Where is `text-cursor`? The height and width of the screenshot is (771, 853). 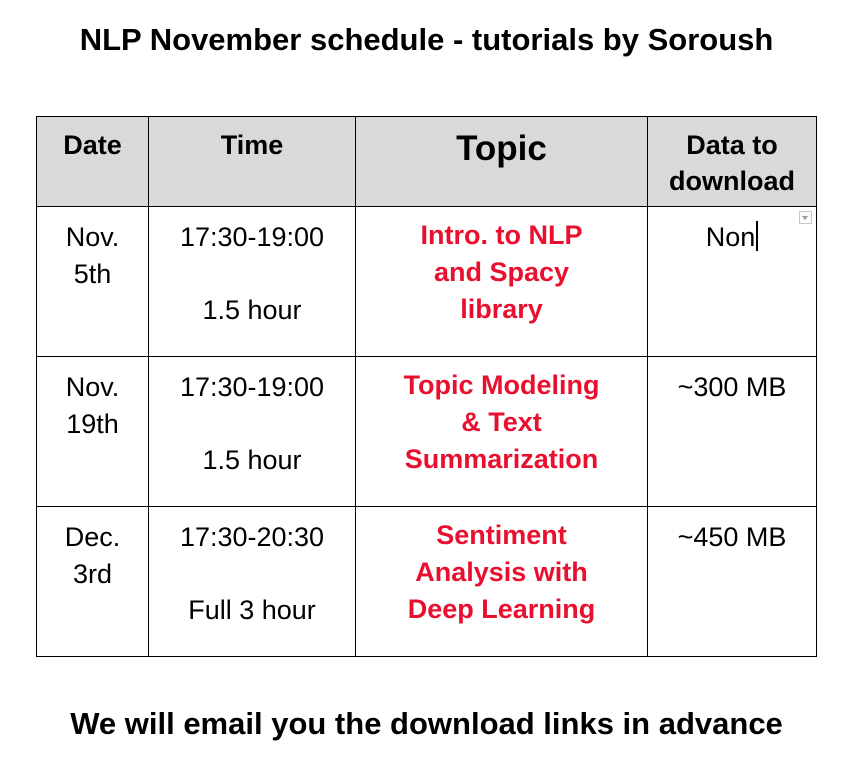
text-cursor is located at coordinates (757, 236).